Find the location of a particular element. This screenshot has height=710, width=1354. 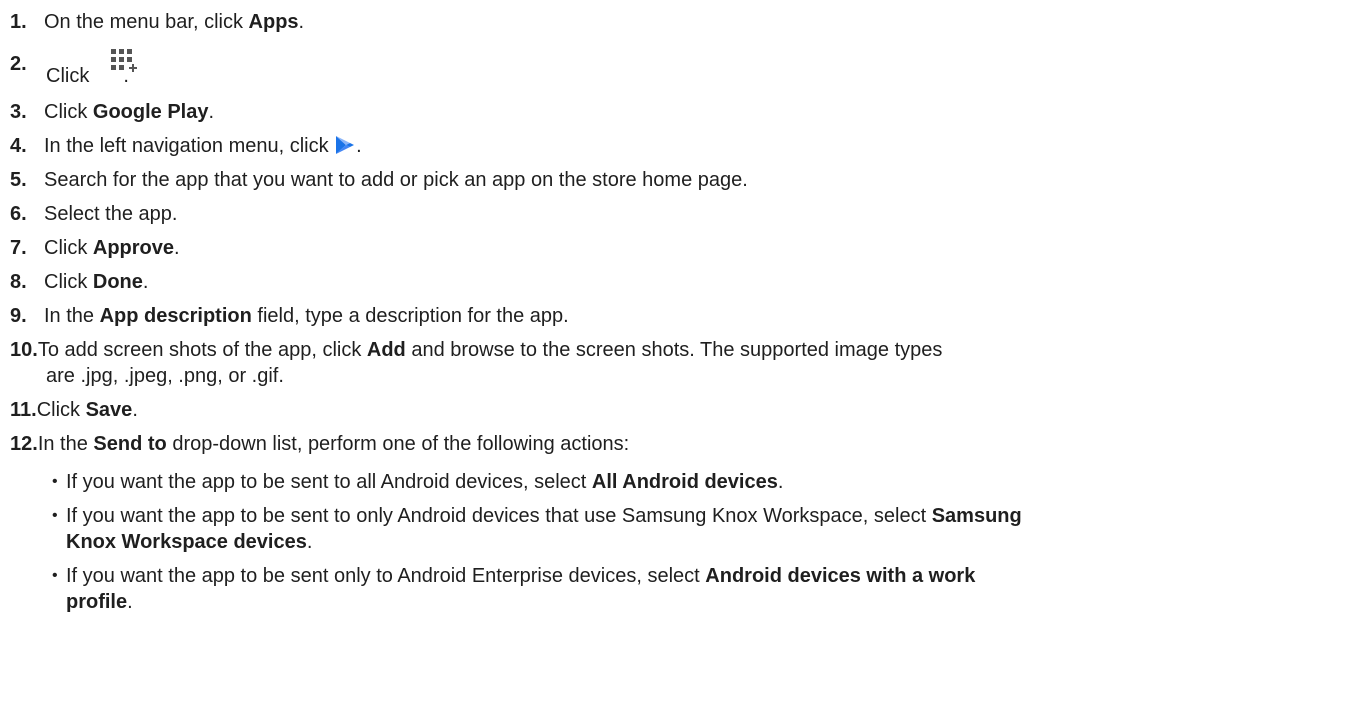

step-number: 9. is located at coordinates (18, 316).